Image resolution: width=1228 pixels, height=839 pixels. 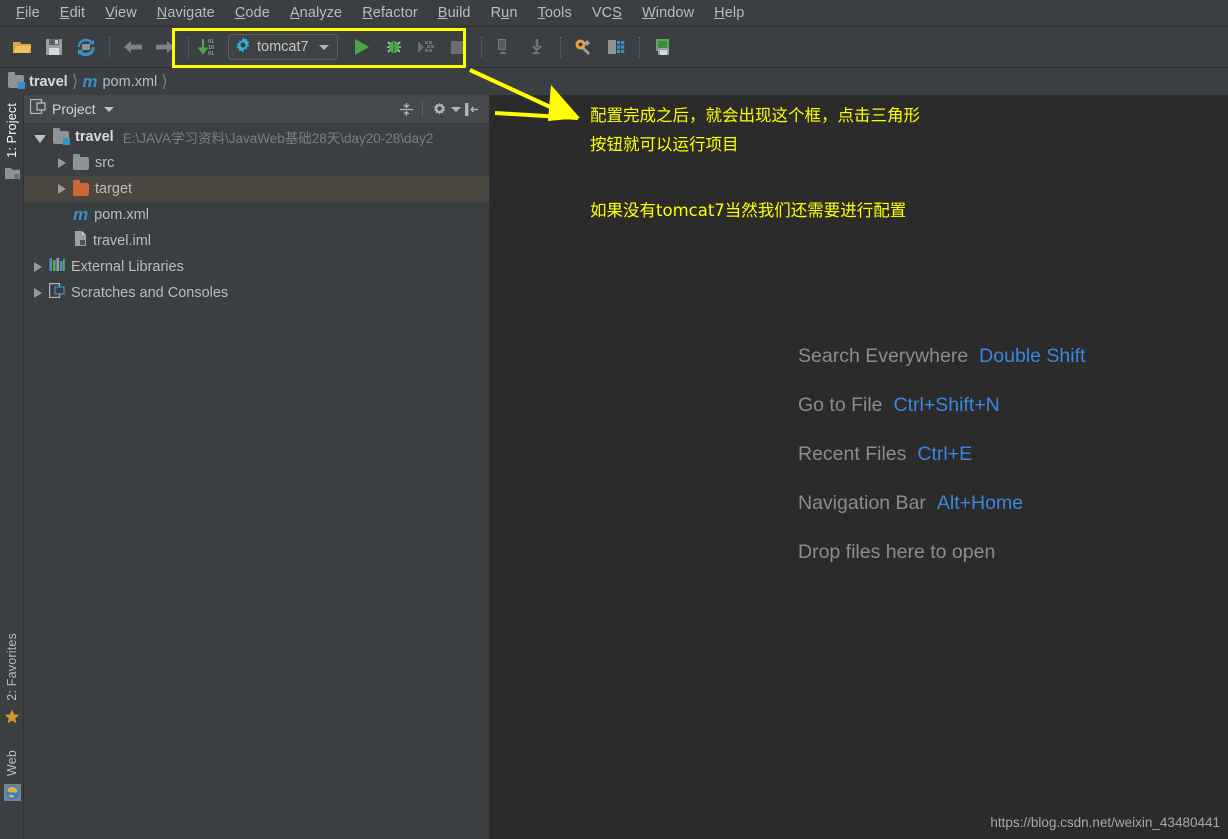 What do you see at coordinates (72, 13) in the screenshot?
I see `menu-item-edit: Edit` at bounding box center [72, 13].